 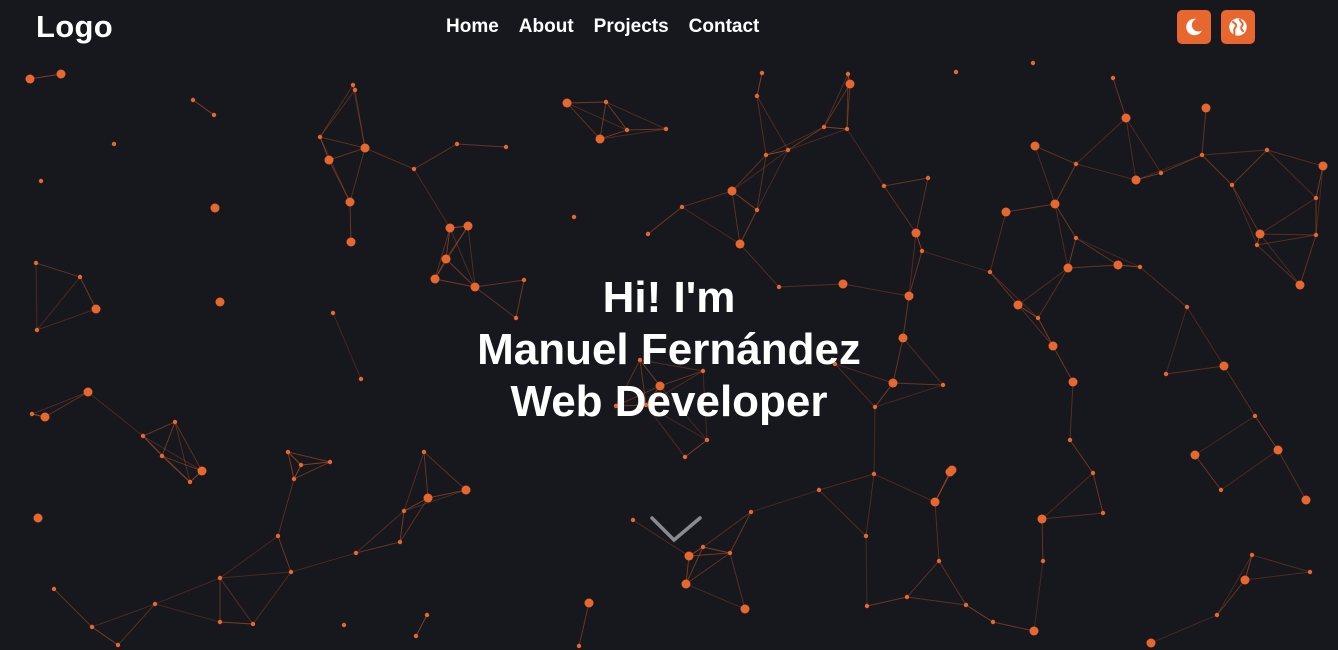 What do you see at coordinates (74, 27) in the screenshot?
I see `logo: Logo` at bounding box center [74, 27].